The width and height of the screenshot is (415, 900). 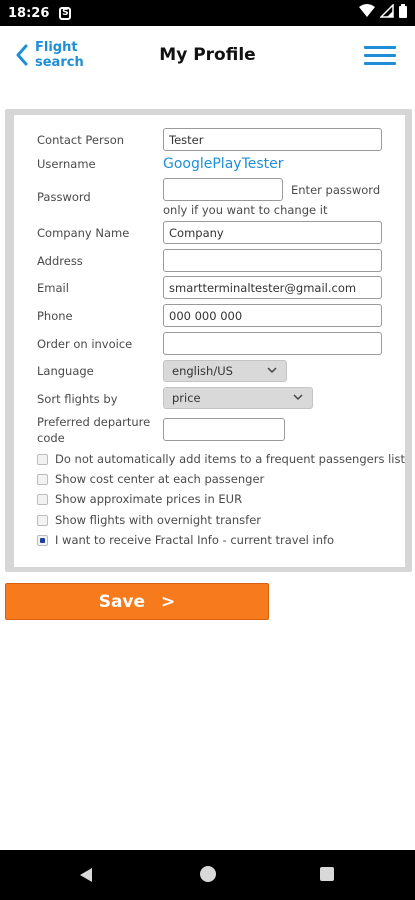 I want to click on password-hint-line2: only if you want to change it, so click(x=245, y=210).